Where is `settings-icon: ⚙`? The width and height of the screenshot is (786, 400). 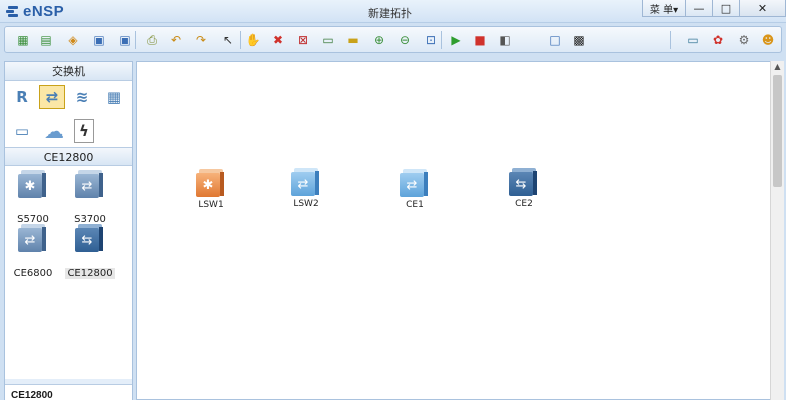 settings-icon: ⚙ is located at coordinates (744, 40).